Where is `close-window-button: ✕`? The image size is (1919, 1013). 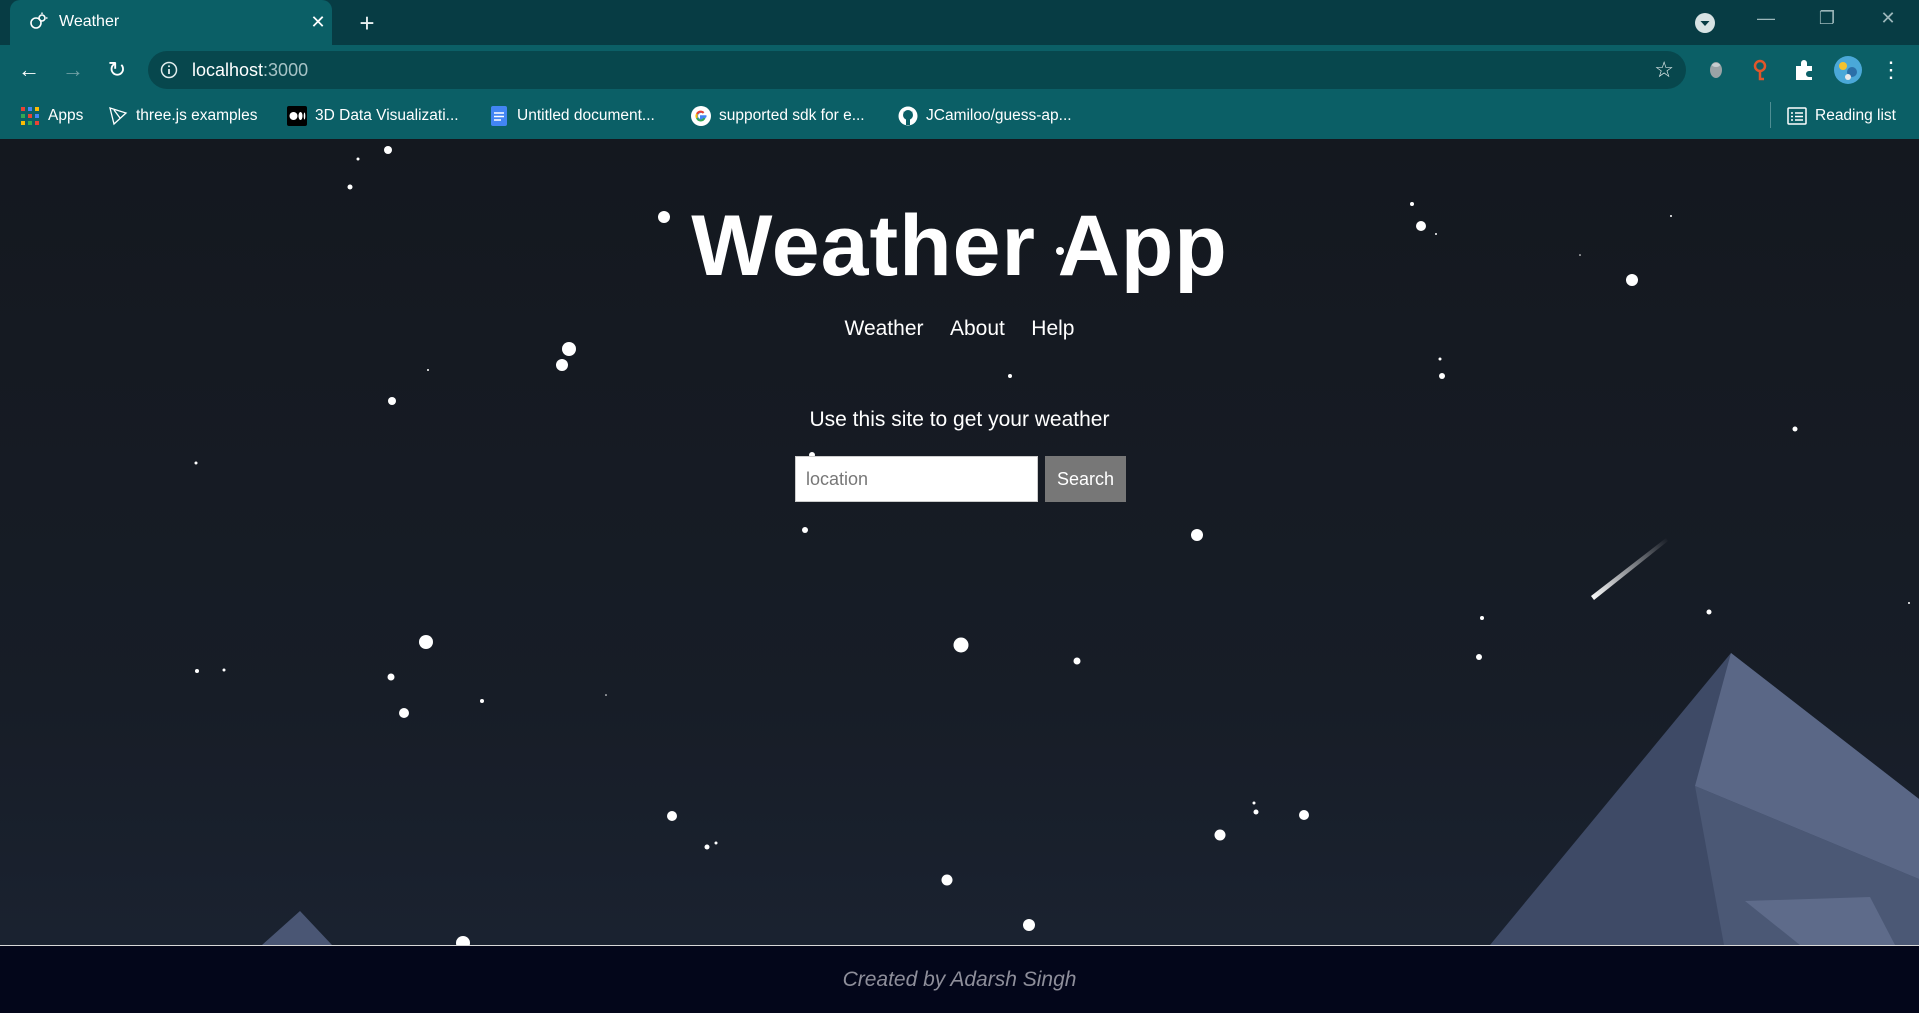 close-window-button: ✕ is located at coordinates (1888, 18).